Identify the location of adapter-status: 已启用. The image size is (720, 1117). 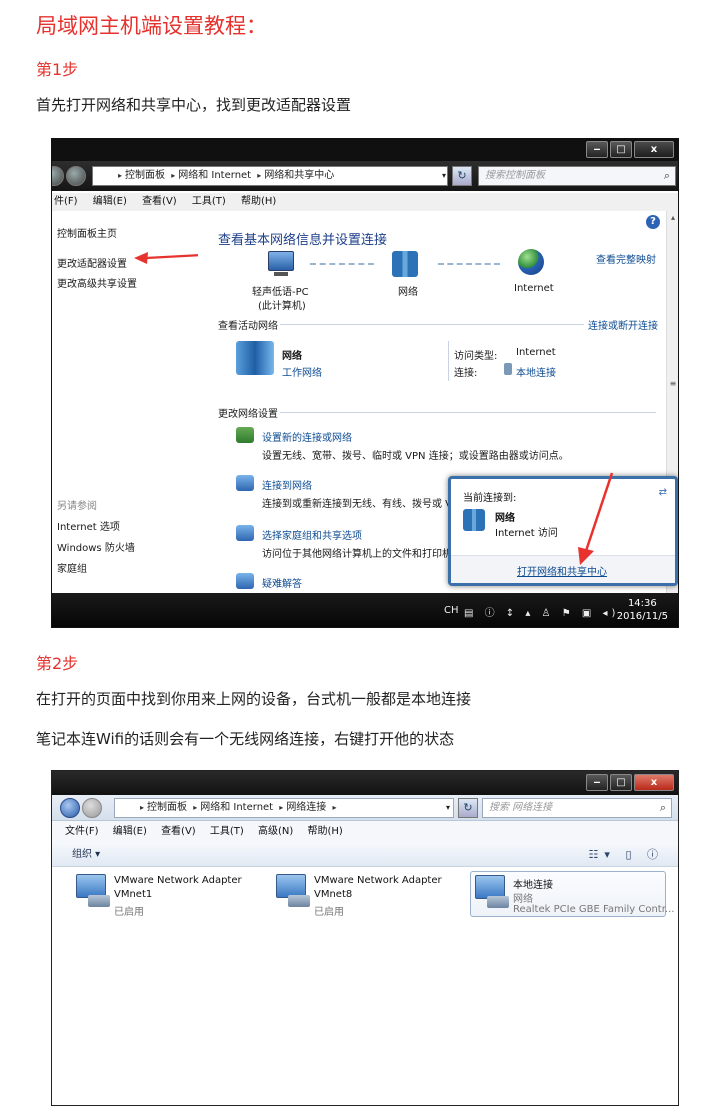
(329, 912).